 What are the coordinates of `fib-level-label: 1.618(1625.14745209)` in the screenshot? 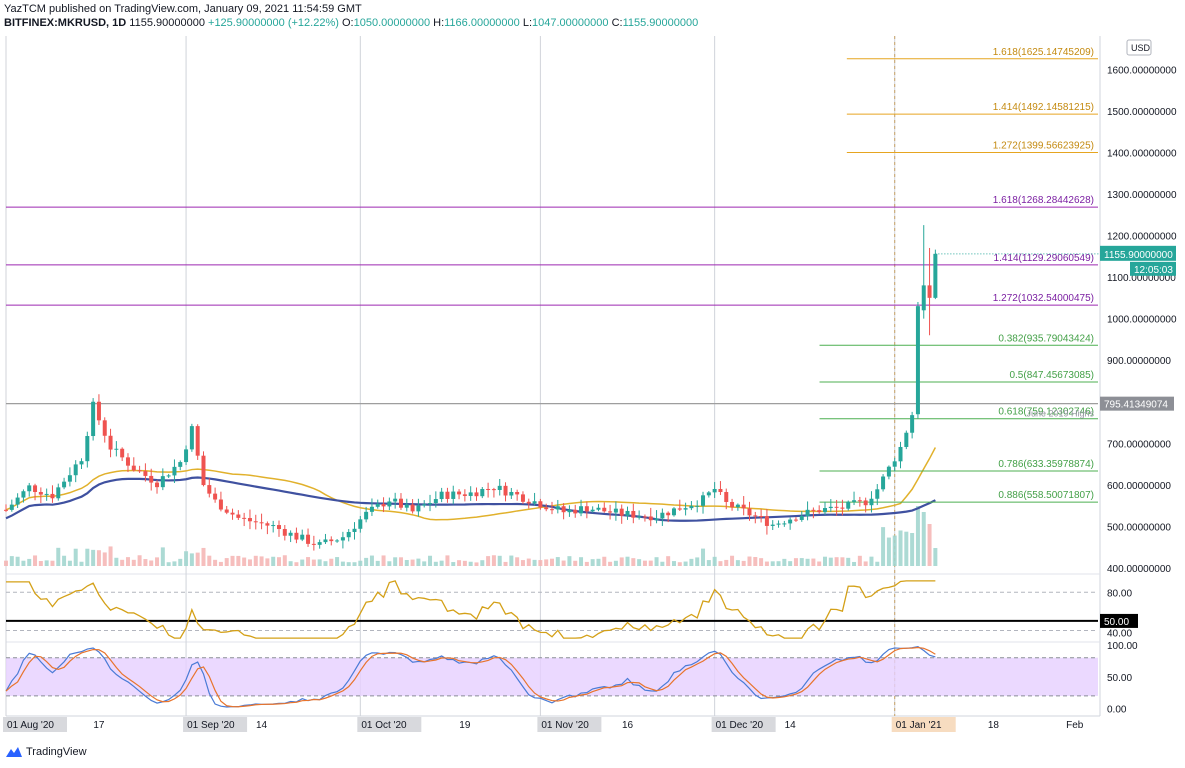 It's located at (1043, 52).